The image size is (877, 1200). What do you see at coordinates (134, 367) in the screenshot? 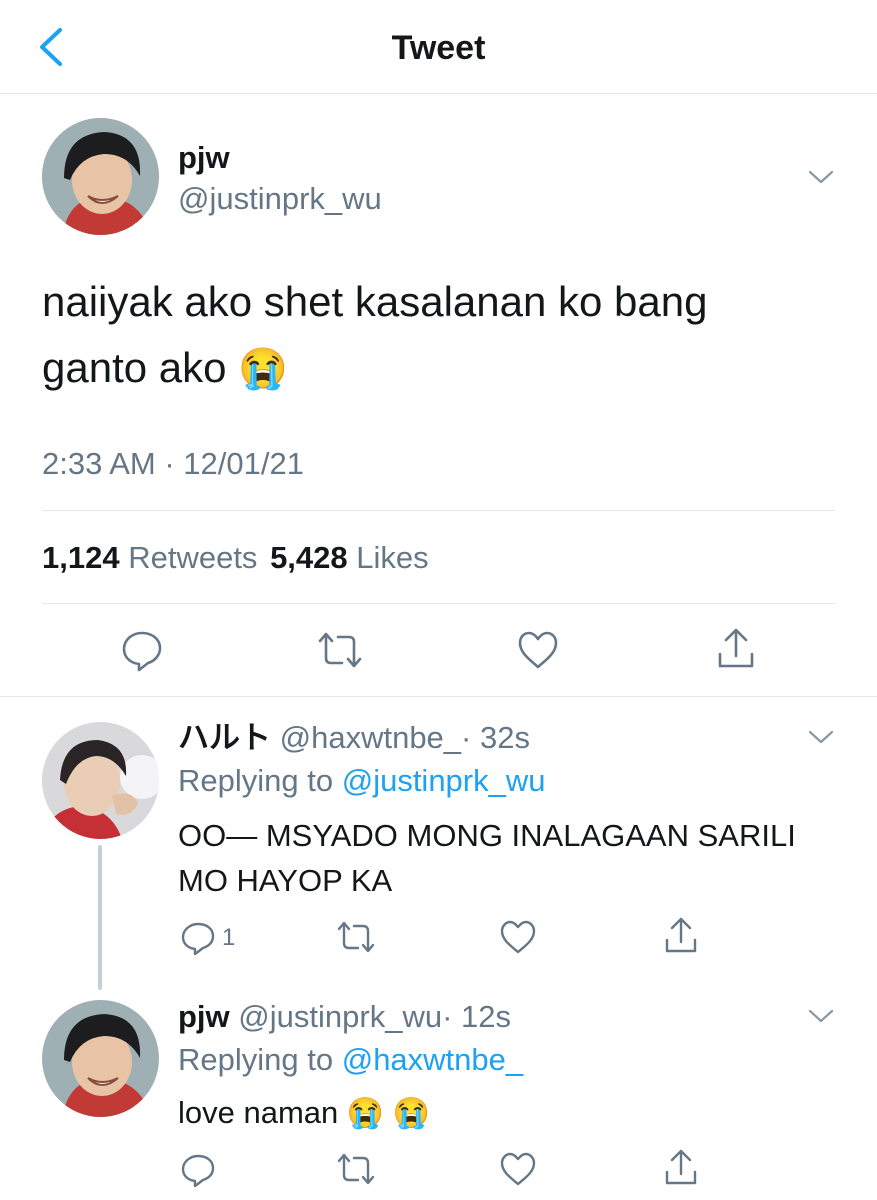
I see `tweet-text-line2-text: ganto ako` at bounding box center [134, 367].